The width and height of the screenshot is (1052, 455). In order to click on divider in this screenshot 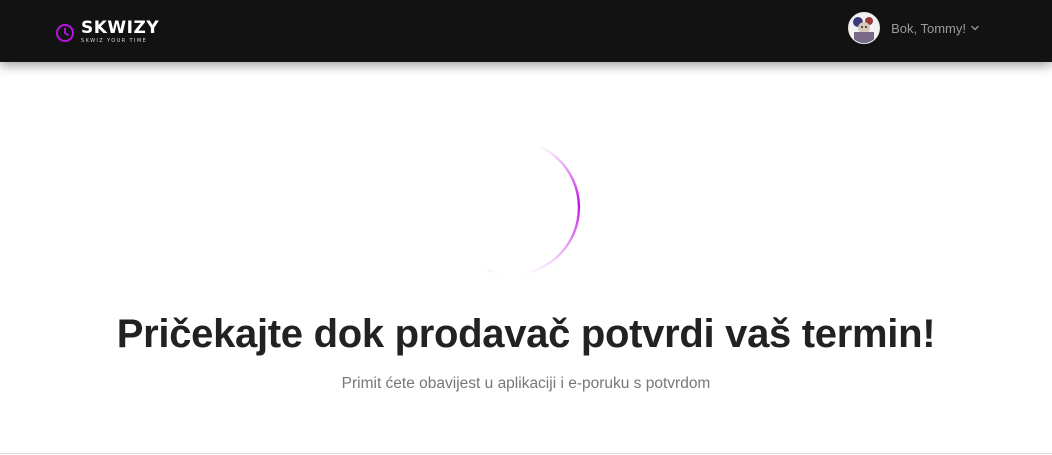, I will do `click(526, 453)`.